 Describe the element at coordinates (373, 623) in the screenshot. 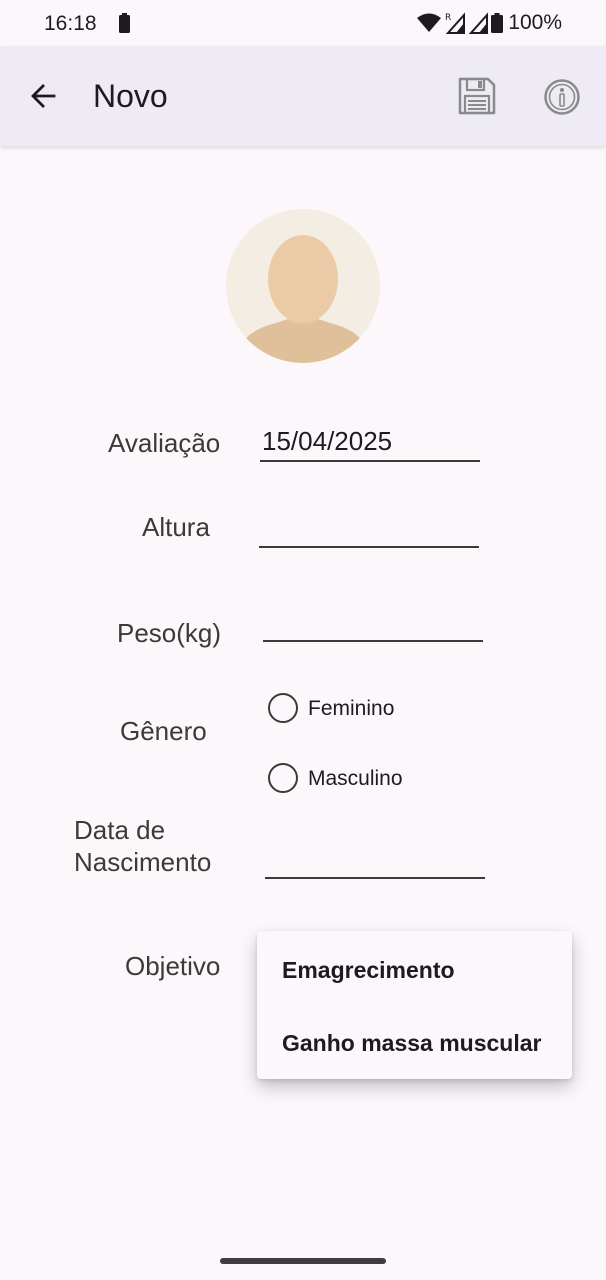

I see `peso-input` at that location.